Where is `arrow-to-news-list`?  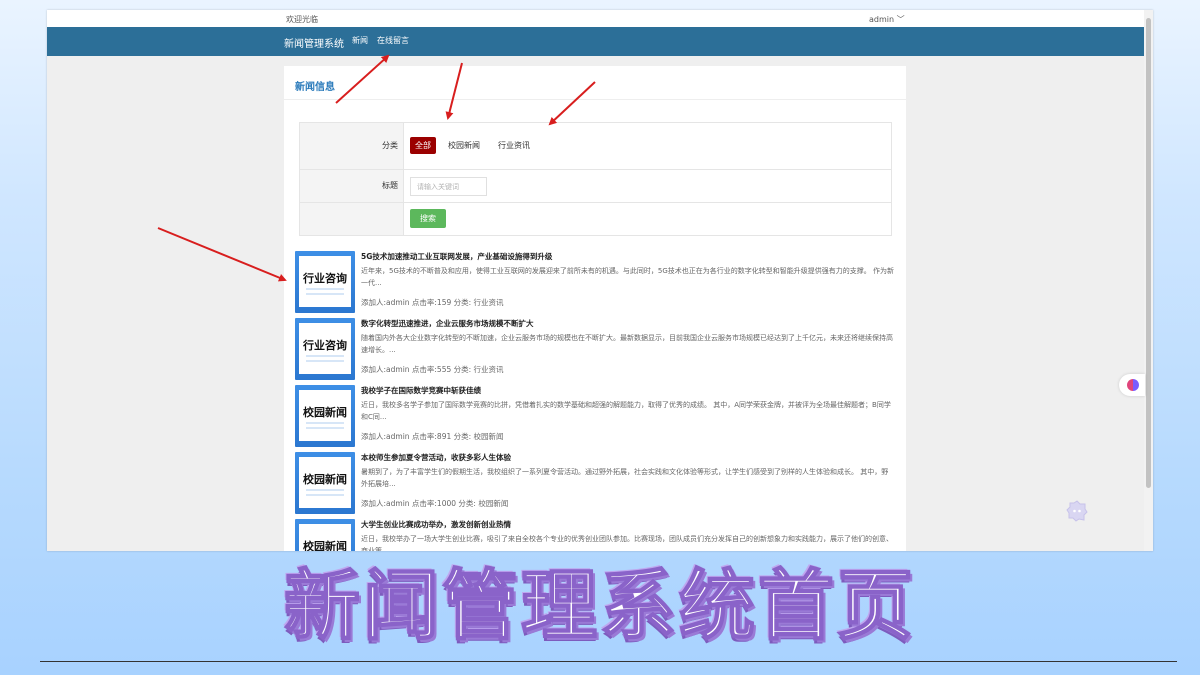 arrow-to-news-list is located at coordinates (222, 254).